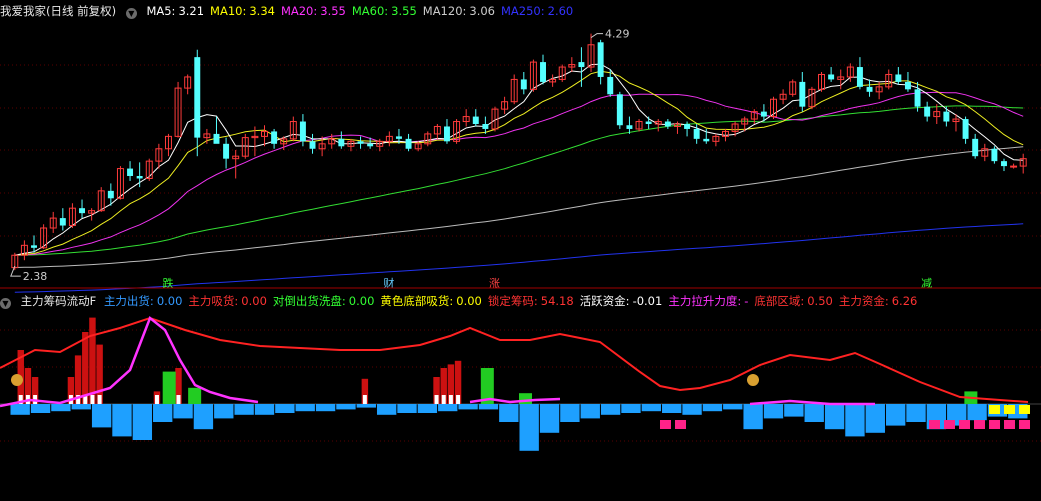 The width and height of the screenshot is (1041, 501). Describe the element at coordinates (1014, 166) in the screenshot. I see `candle-body-up` at that location.